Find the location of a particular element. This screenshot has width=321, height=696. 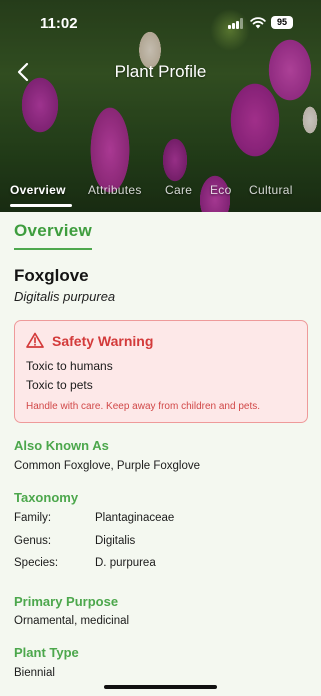

plant-scientific-name: Digitalis purpurea is located at coordinates (65, 296).